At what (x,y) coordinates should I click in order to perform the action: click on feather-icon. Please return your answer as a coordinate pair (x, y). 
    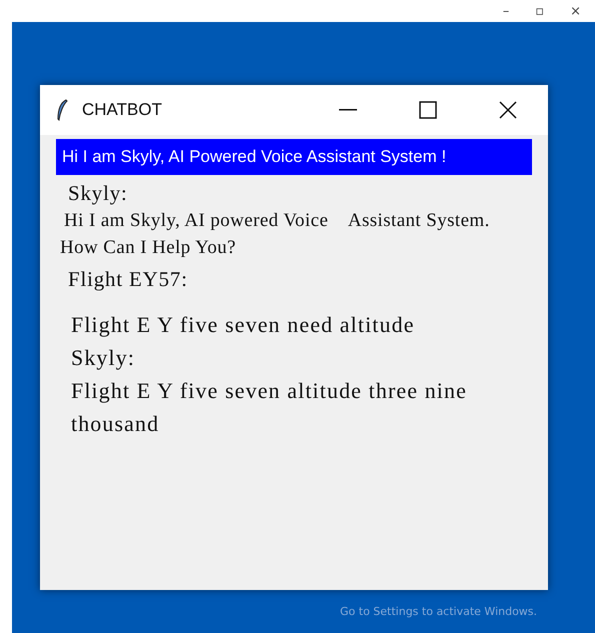
    Looking at the image, I should click on (62, 110).